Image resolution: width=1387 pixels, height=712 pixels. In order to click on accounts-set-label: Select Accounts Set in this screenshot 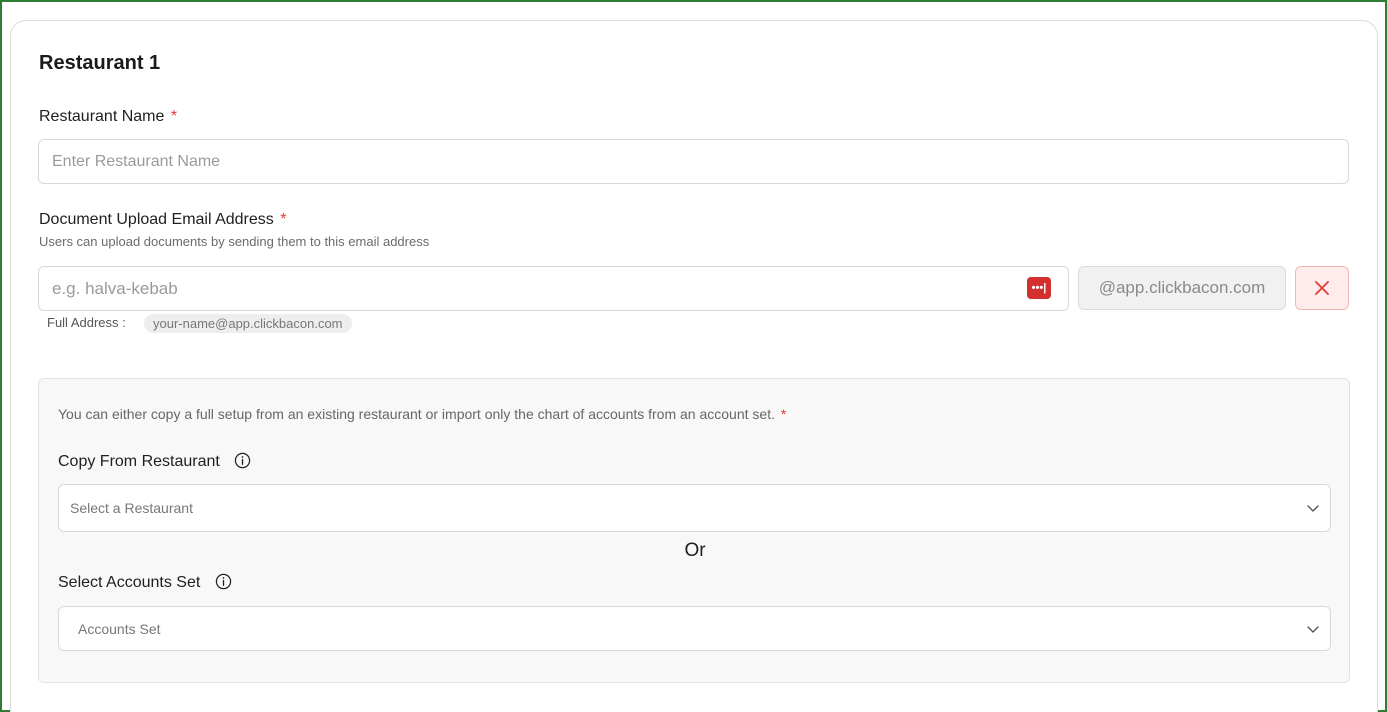, I will do `click(145, 582)`.